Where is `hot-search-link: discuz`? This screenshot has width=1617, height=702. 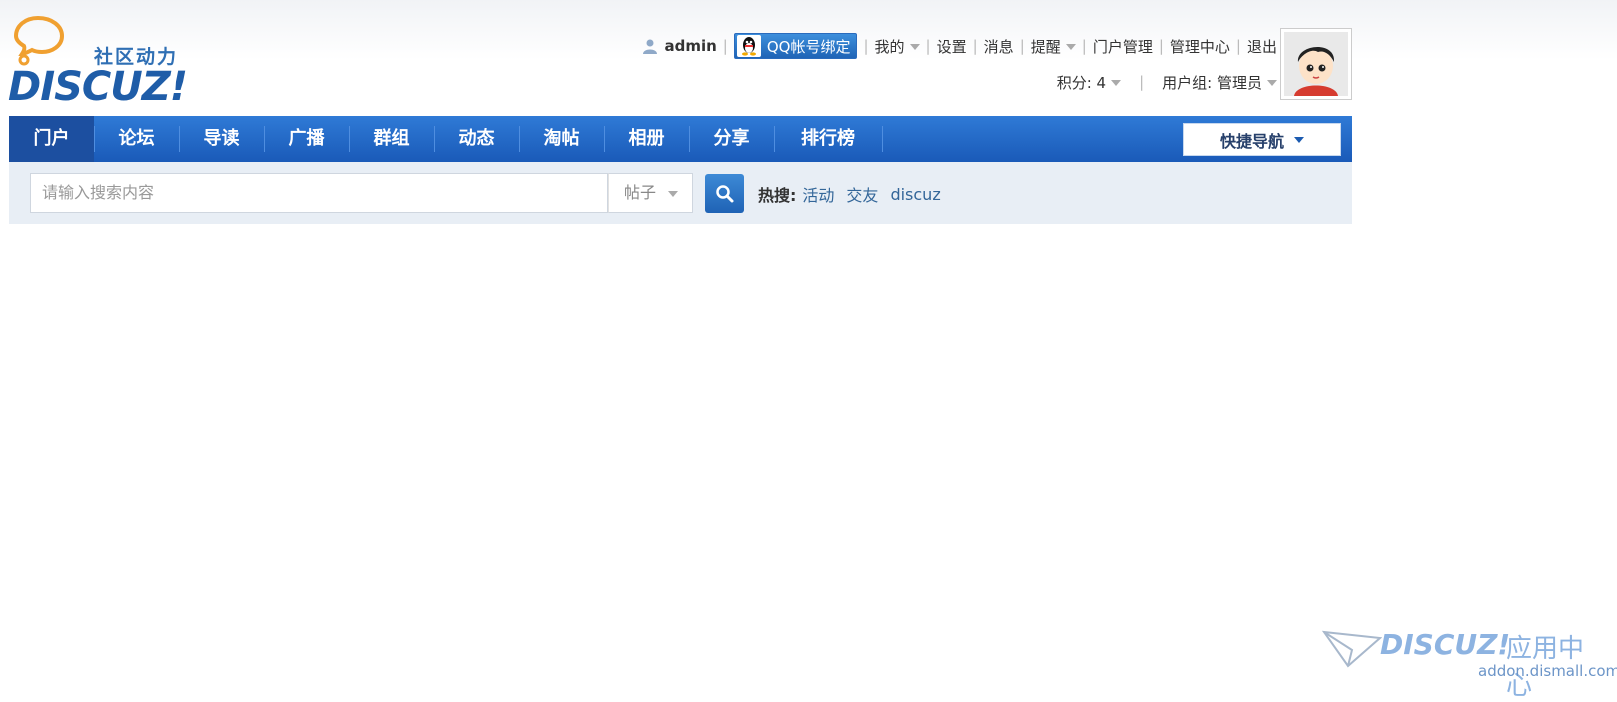
hot-search-link: discuz is located at coordinates (915, 194).